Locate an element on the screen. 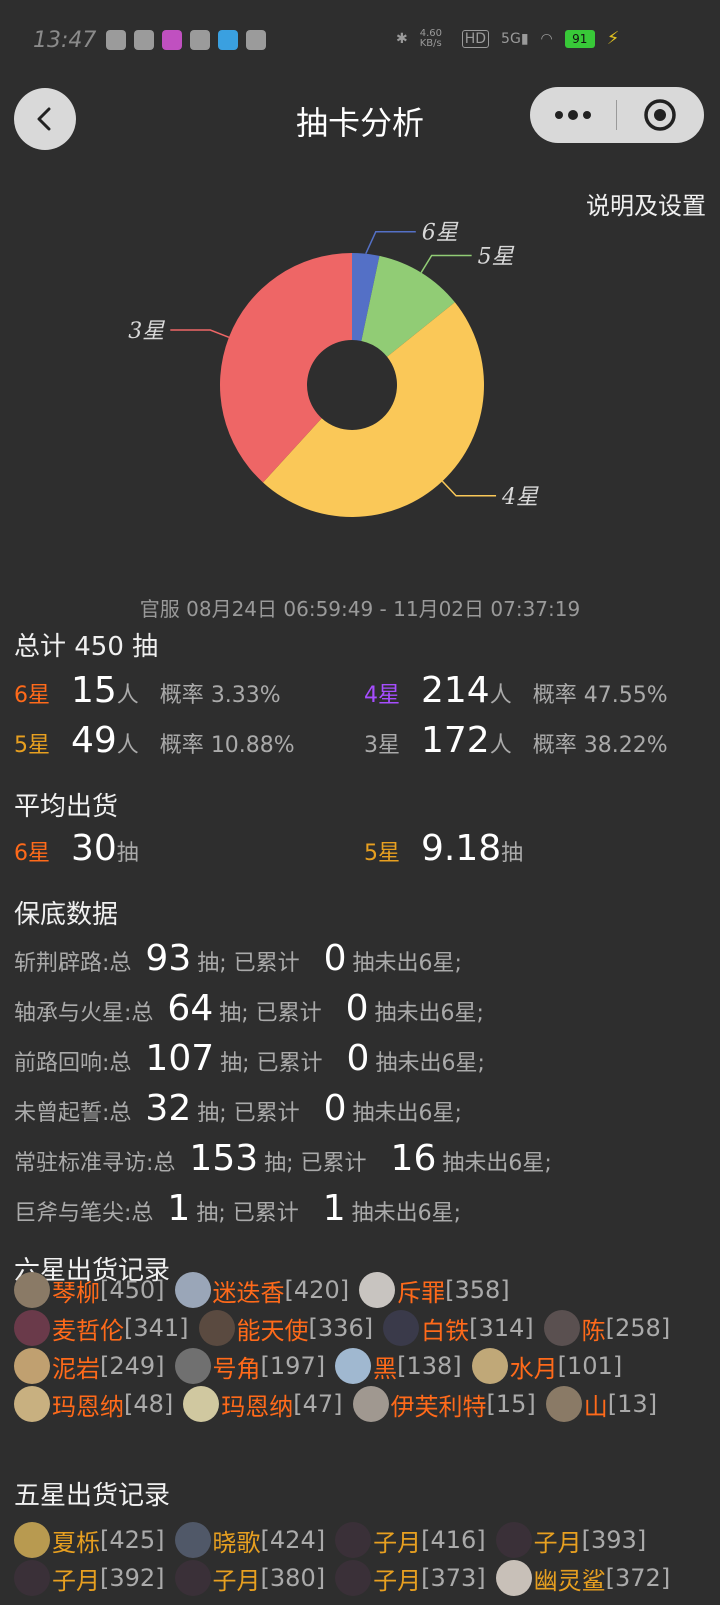 The image size is (720, 1605). record-item: 麦哲伦 [341] is located at coordinates (101, 1328).